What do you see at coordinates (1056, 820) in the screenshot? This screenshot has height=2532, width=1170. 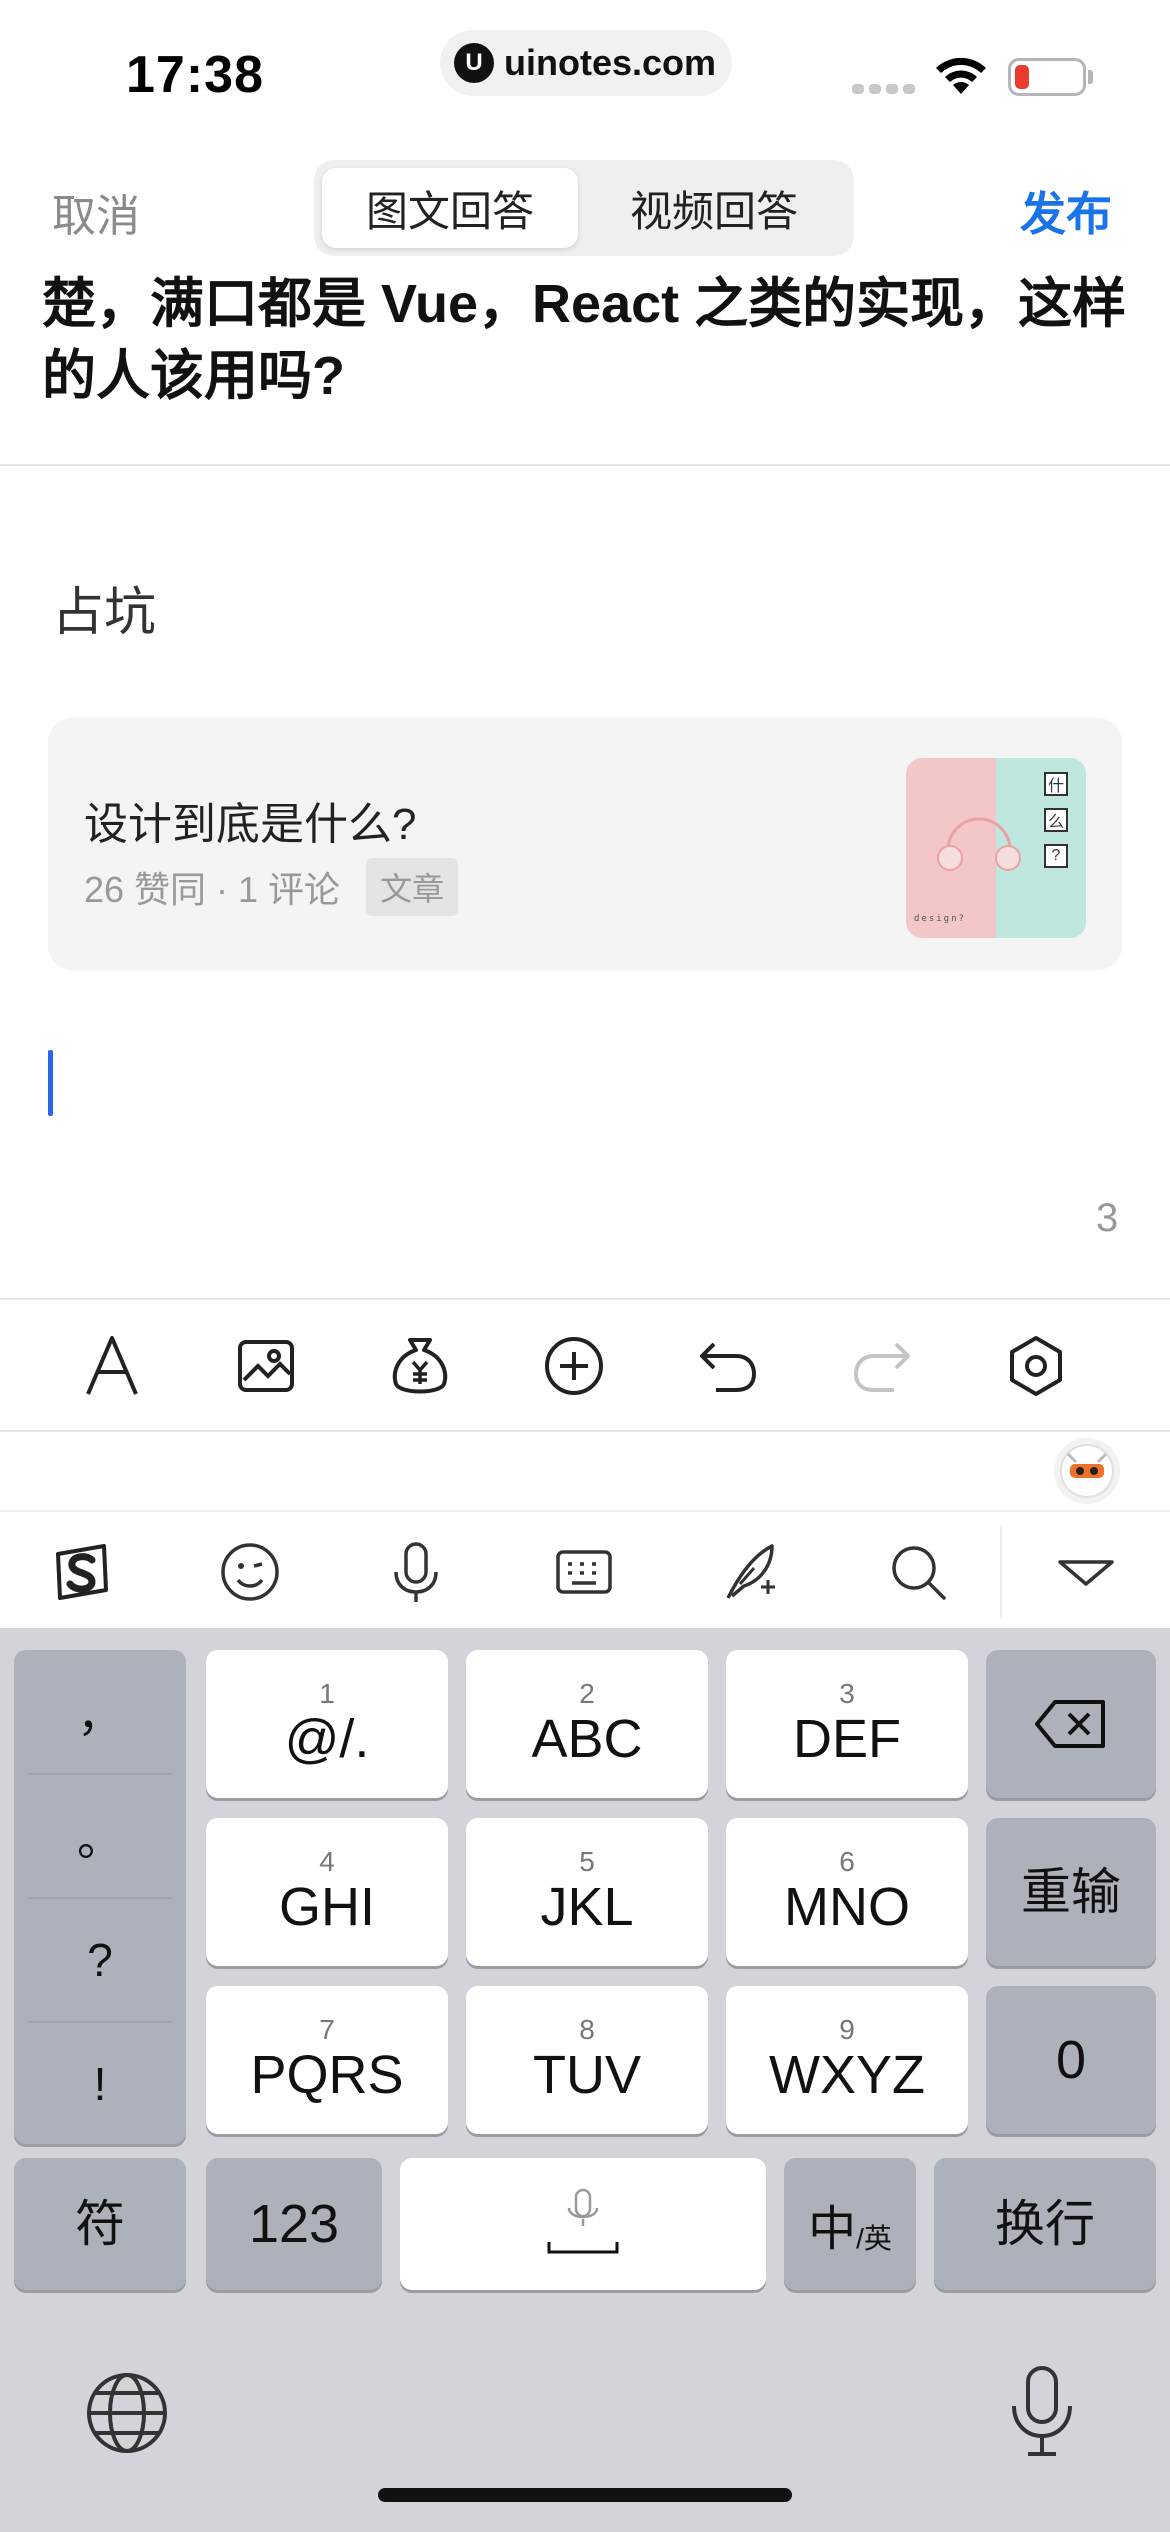 I see `thumb-char-2: 么` at bounding box center [1056, 820].